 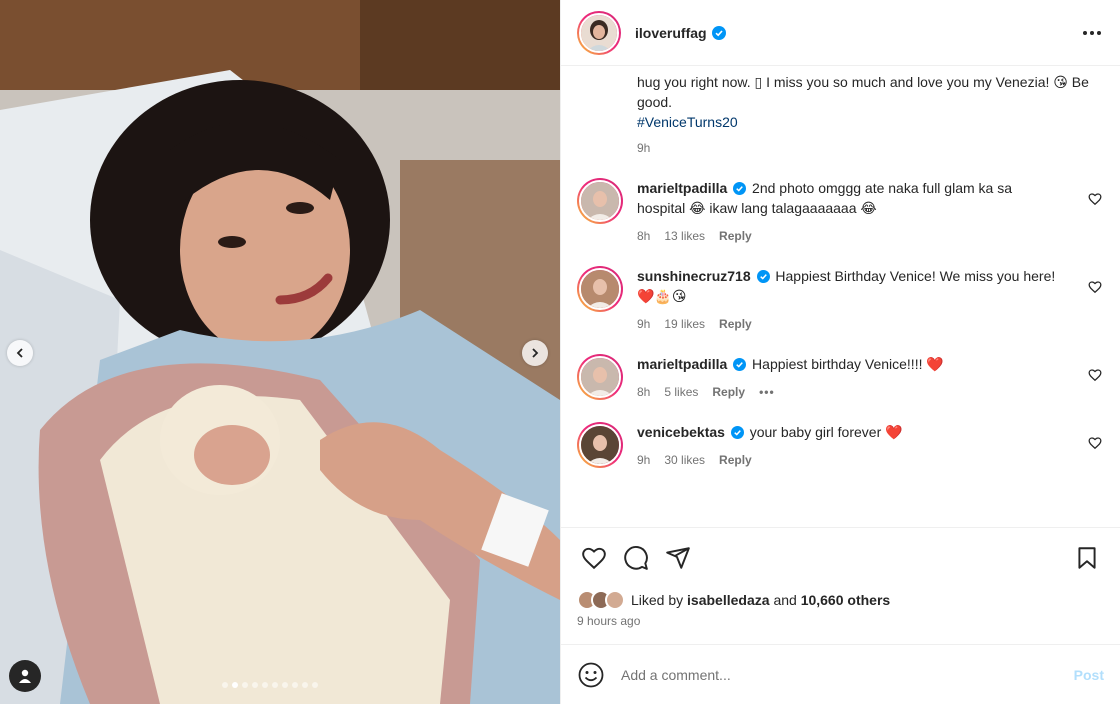 What do you see at coordinates (847, 674) in the screenshot?
I see `comment-input` at bounding box center [847, 674].